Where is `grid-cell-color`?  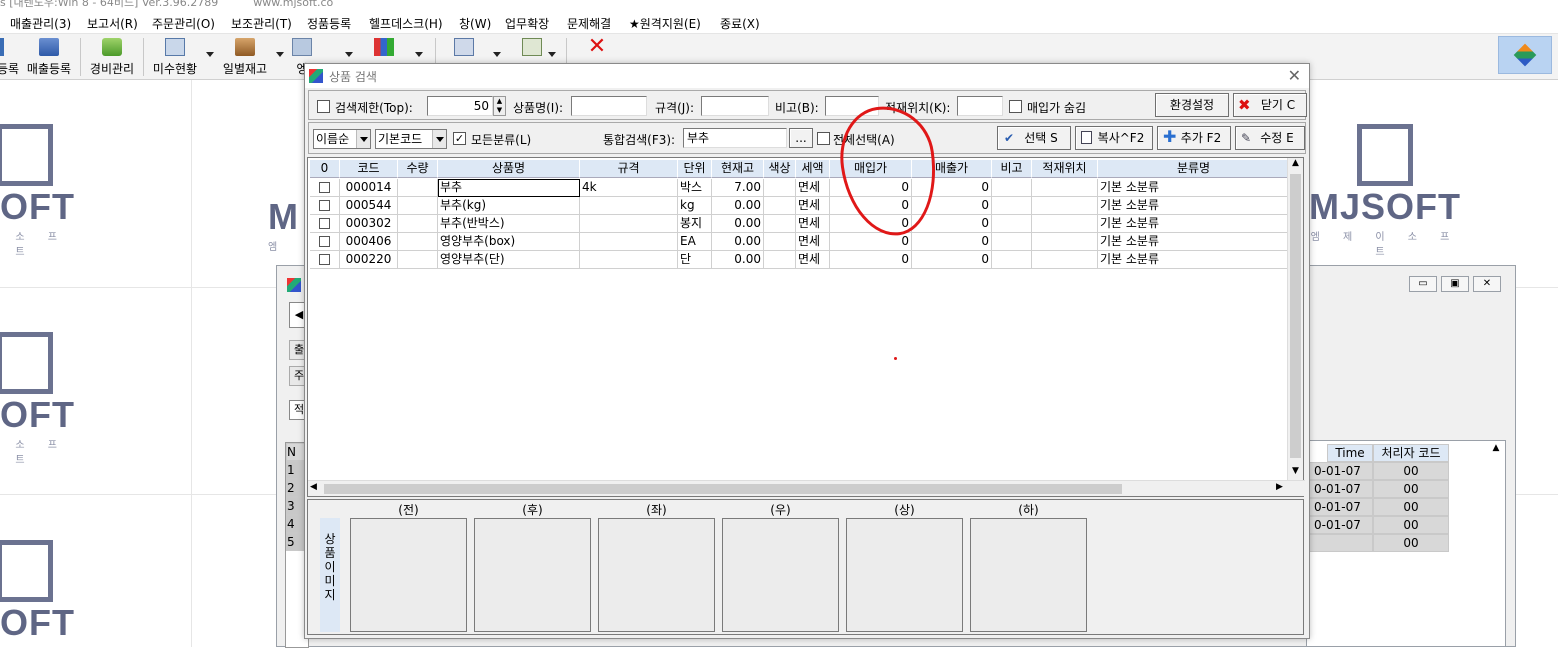
grid-cell-color is located at coordinates (780, 206).